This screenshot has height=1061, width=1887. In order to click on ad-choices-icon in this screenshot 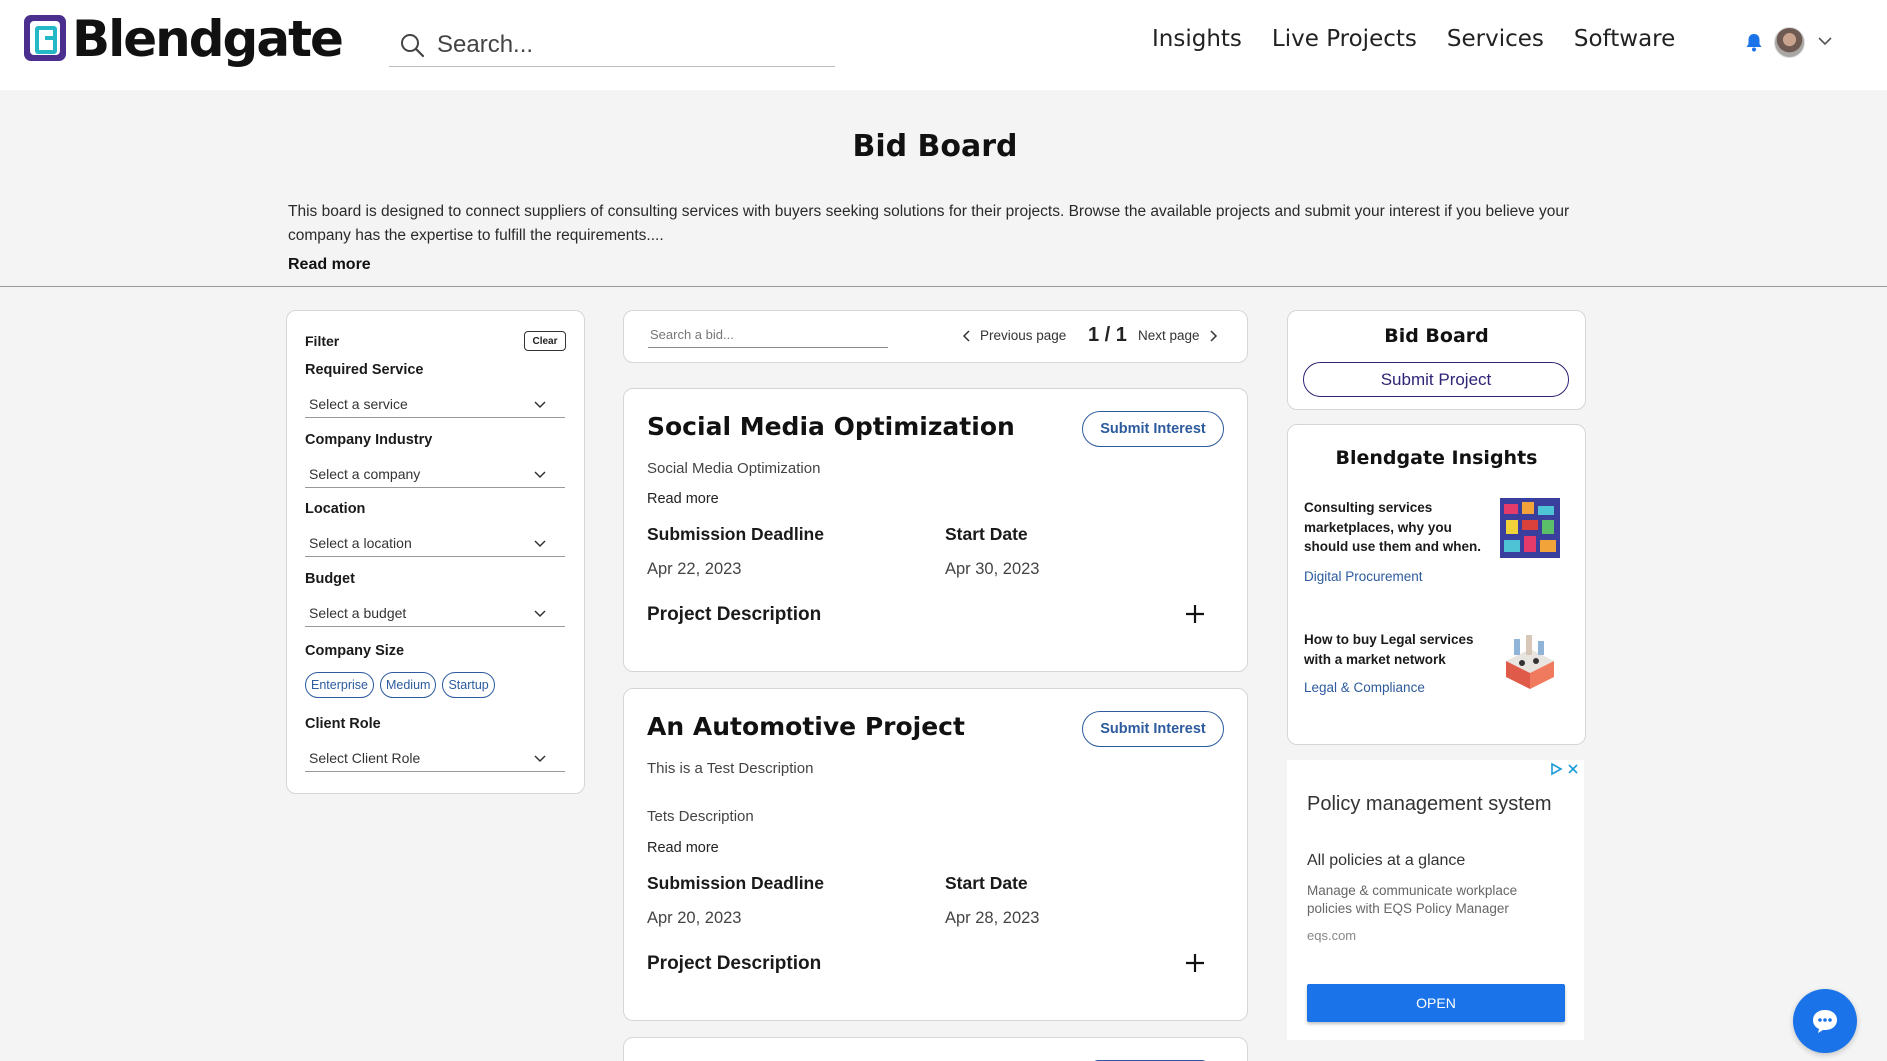, I will do `click(1556, 769)`.